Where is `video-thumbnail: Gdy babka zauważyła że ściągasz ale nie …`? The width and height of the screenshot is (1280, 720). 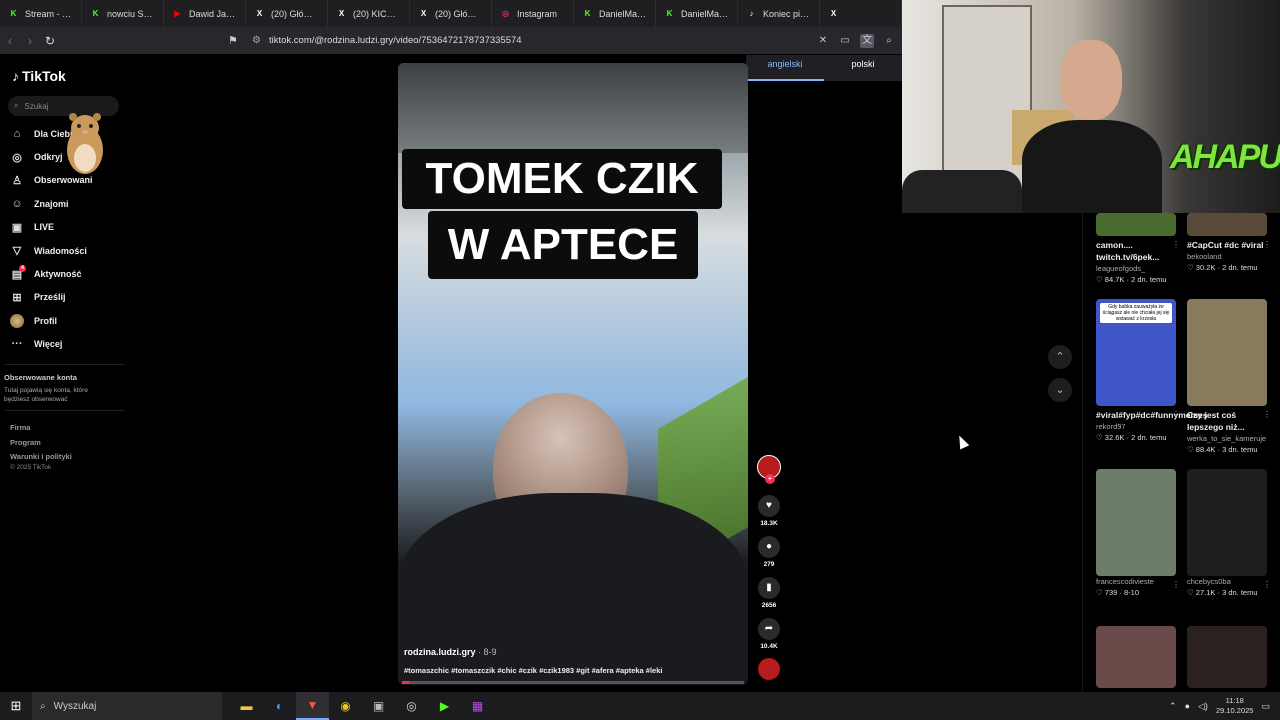 video-thumbnail: Gdy babka zauważyła że ściągasz ale nie … is located at coordinates (1136, 352).